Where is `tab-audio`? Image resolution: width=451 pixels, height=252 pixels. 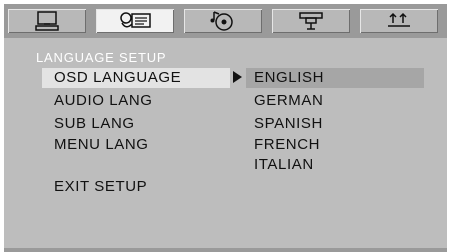 tab-audio is located at coordinates (223, 21).